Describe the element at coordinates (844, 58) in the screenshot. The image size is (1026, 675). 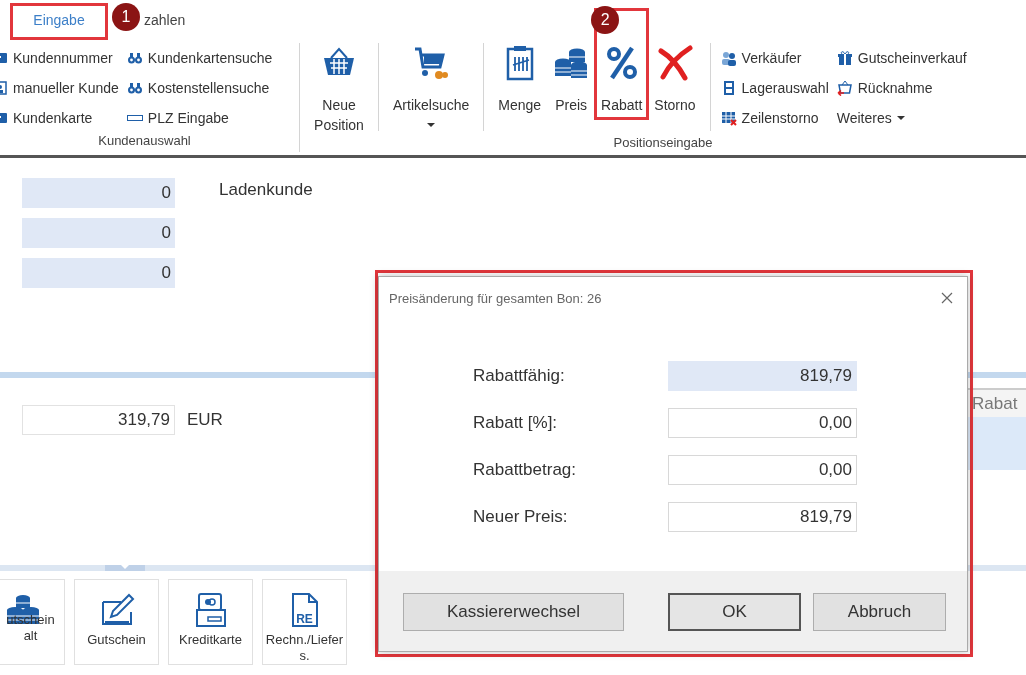
I see `gift-icon` at that location.